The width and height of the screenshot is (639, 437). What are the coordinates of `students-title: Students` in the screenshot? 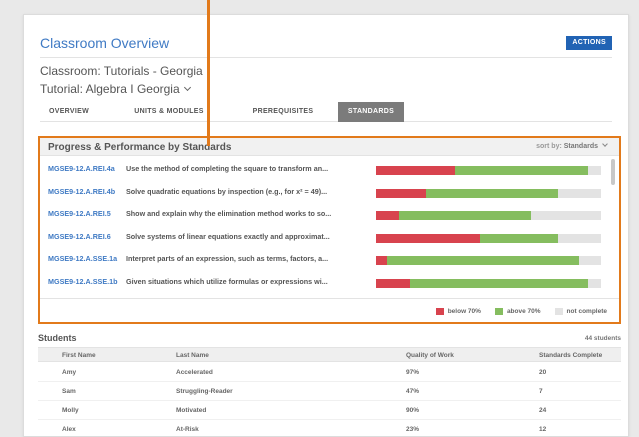 It's located at (57, 338).